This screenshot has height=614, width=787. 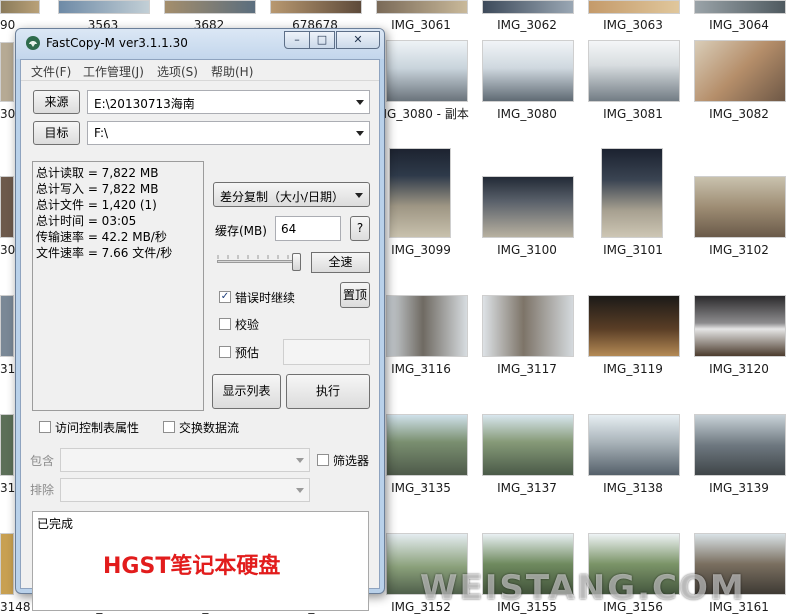 I want to click on help-button: ?, so click(x=360, y=228).